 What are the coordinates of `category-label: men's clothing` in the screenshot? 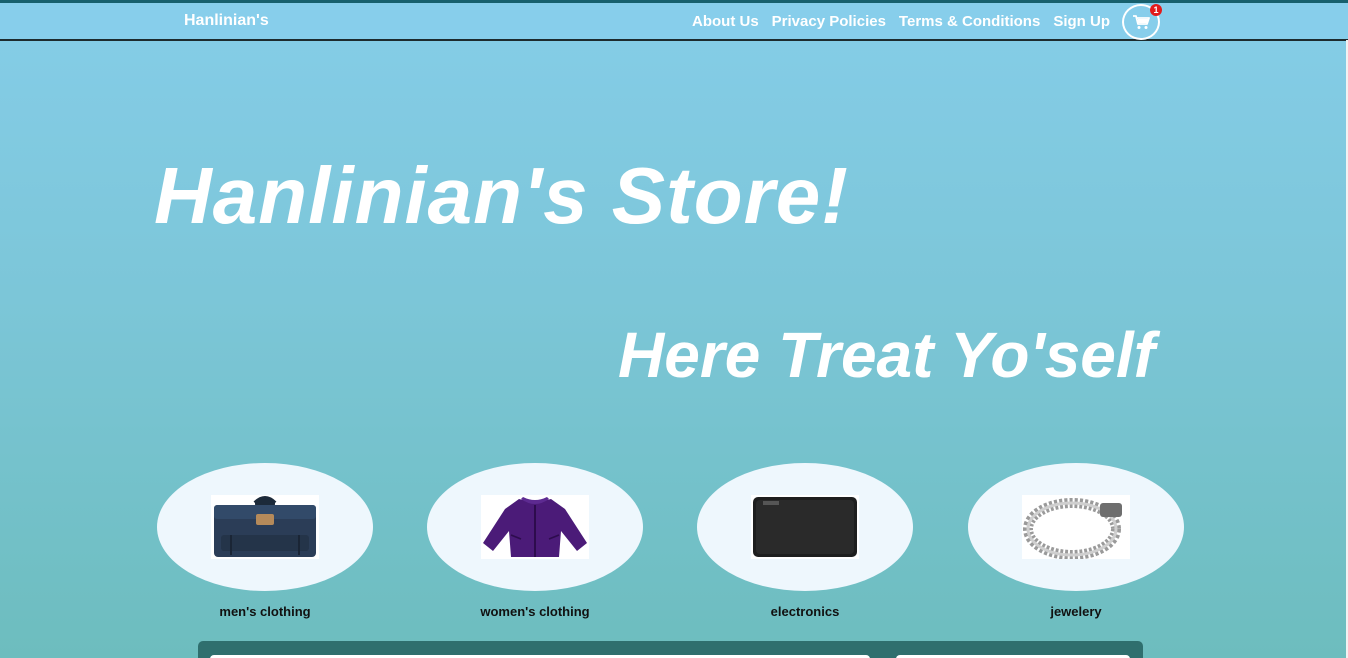 It's located at (265, 611).